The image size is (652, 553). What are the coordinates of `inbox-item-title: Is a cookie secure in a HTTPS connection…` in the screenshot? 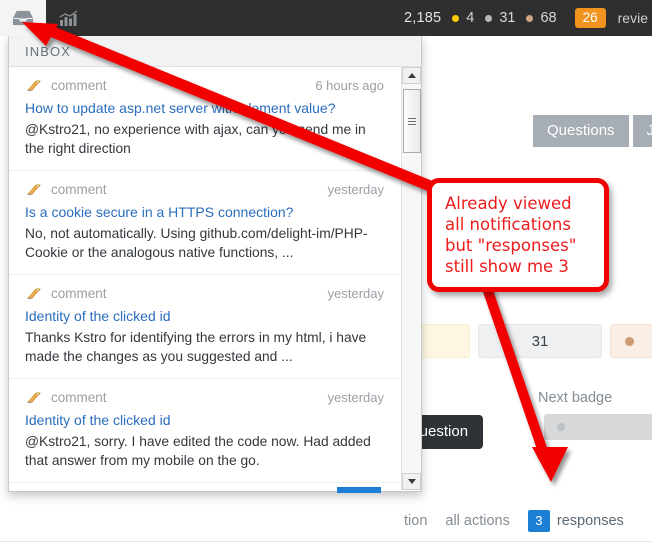 It's located at (204, 212).